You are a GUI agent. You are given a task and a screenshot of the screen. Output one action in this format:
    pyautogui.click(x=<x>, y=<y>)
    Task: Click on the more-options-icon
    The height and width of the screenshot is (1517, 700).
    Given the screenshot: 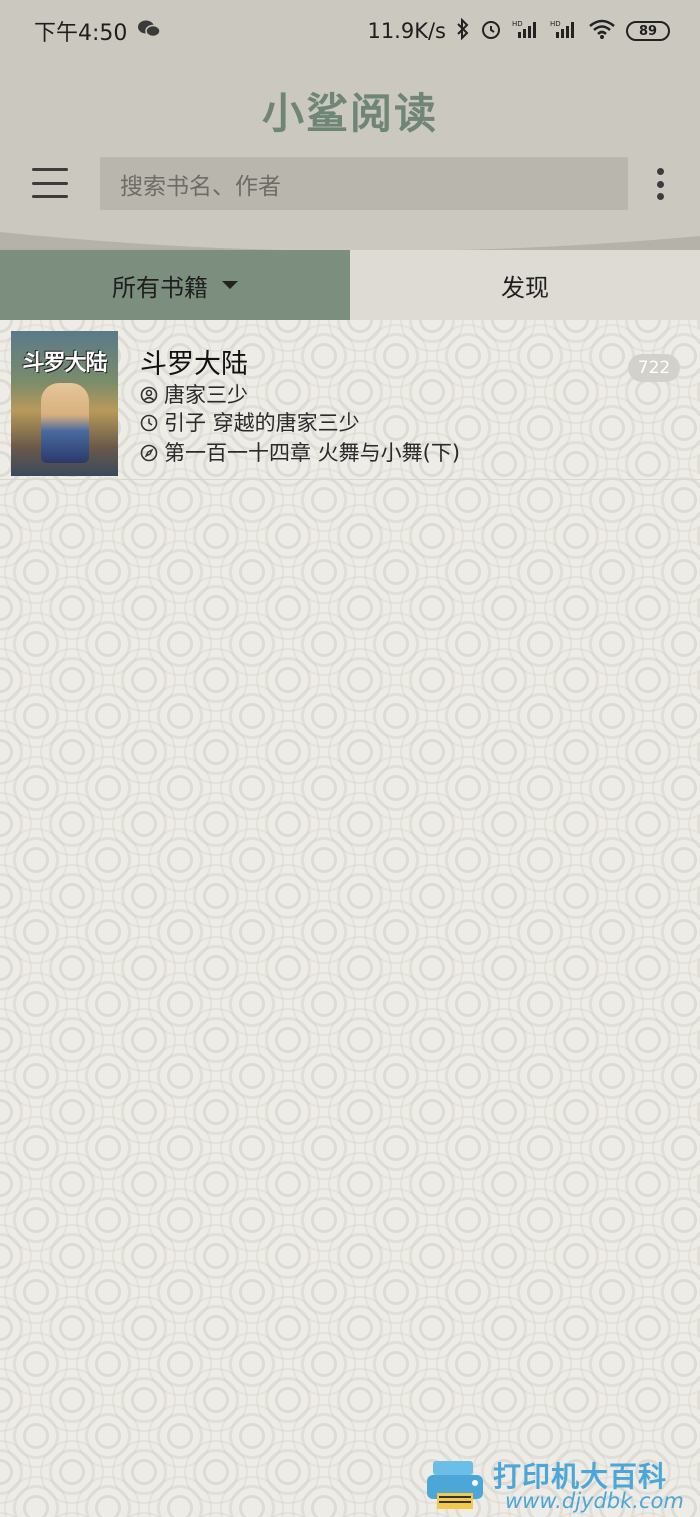 What is the action you would take?
    pyautogui.click(x=660, y=184)
    